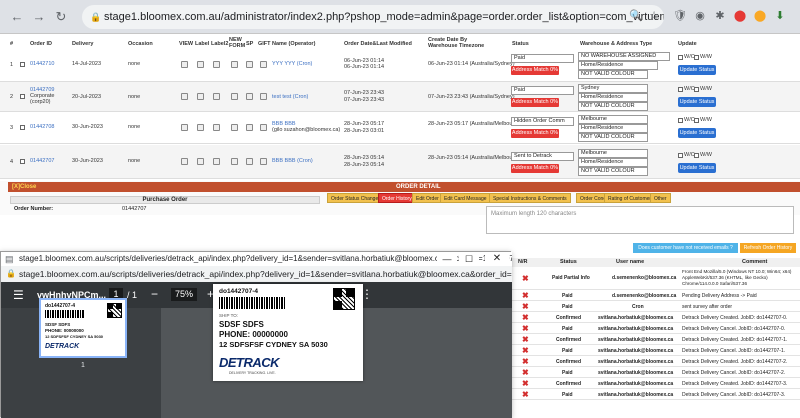  I want to click on back-icon: ←, so click(17, 17).